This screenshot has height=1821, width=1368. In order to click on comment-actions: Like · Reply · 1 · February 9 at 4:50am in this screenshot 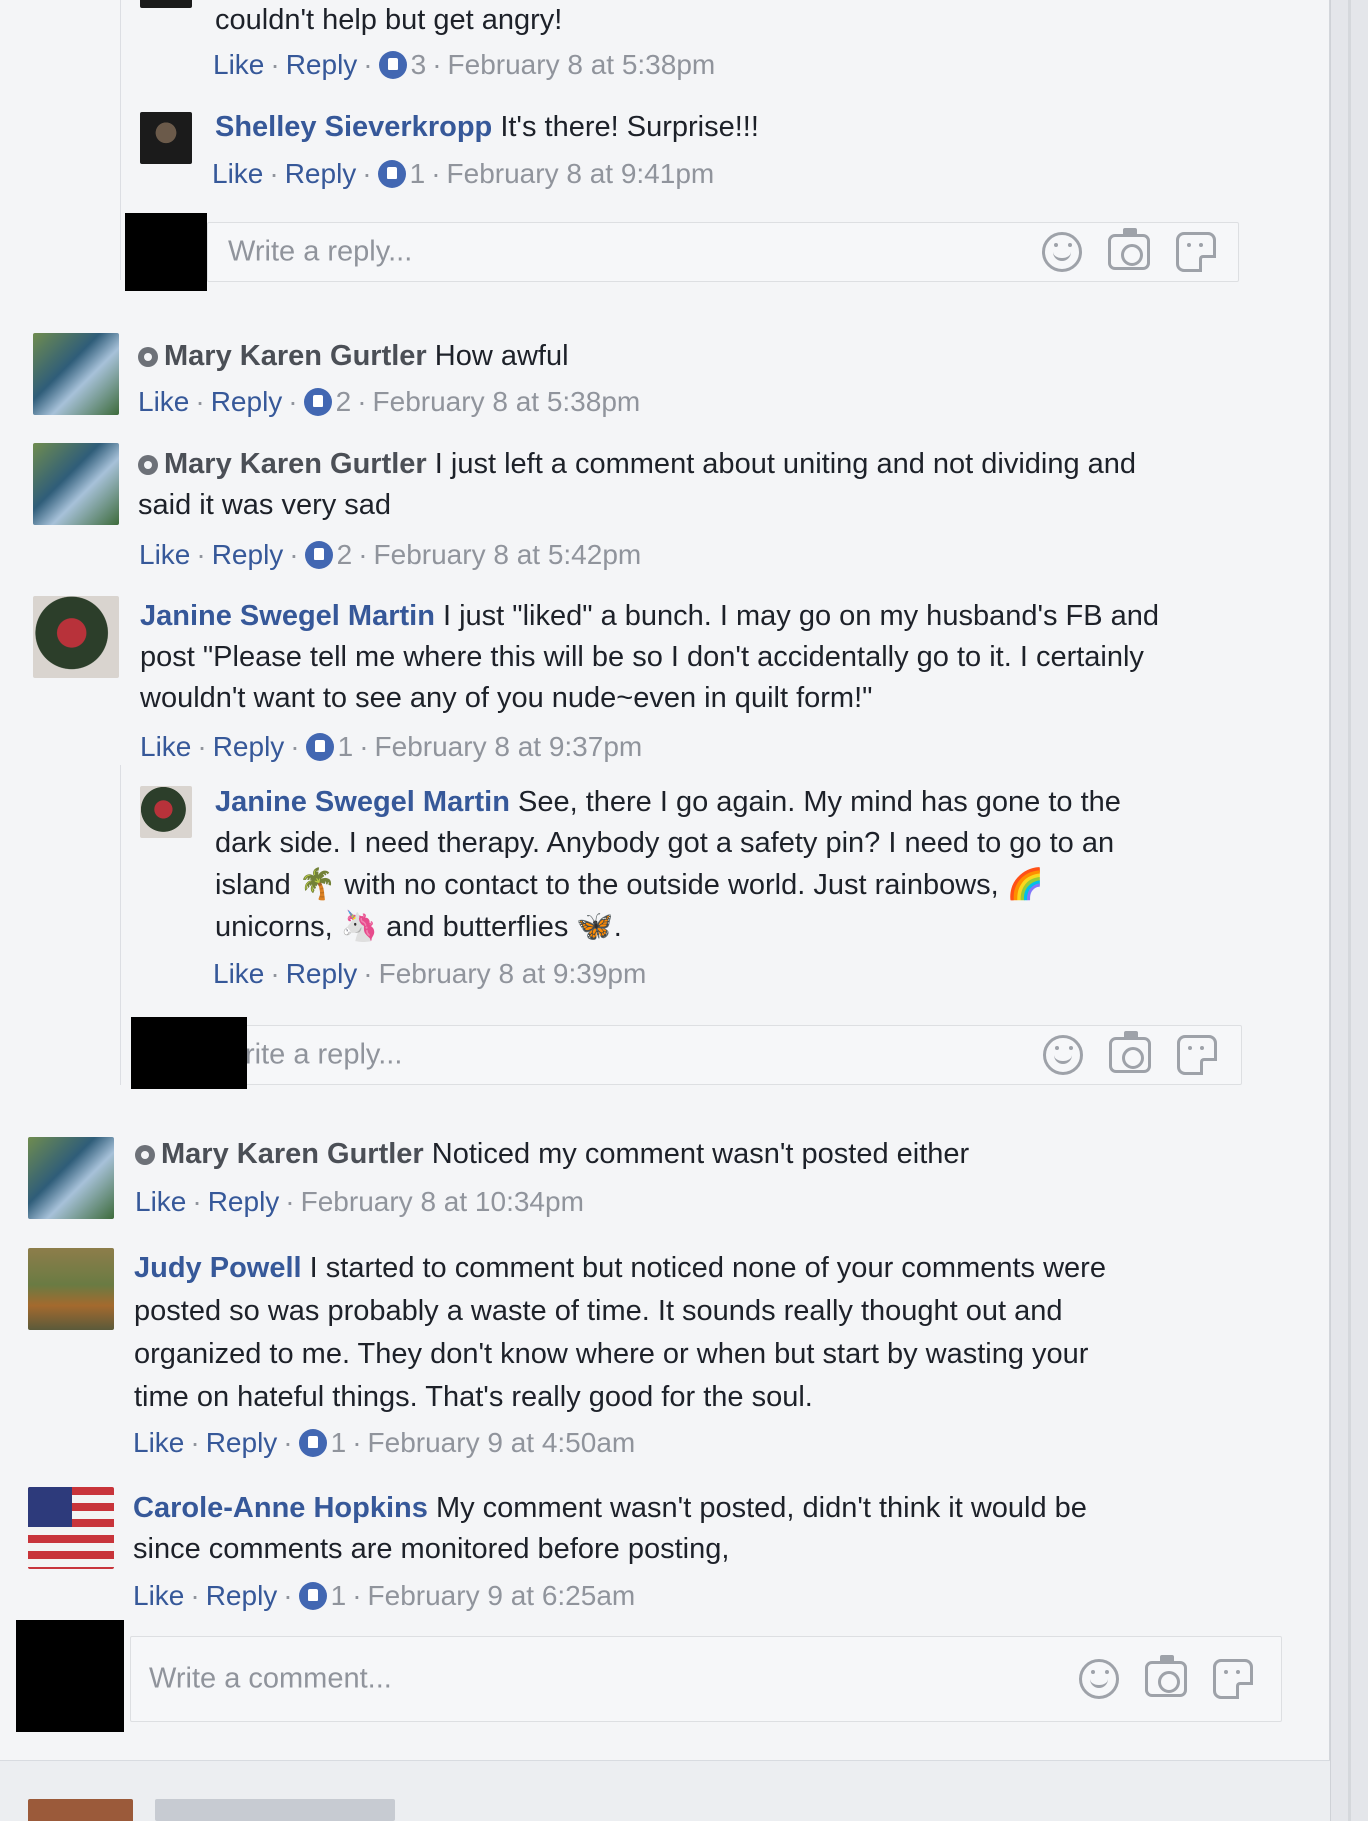, I will do `click(384, 1443)`.